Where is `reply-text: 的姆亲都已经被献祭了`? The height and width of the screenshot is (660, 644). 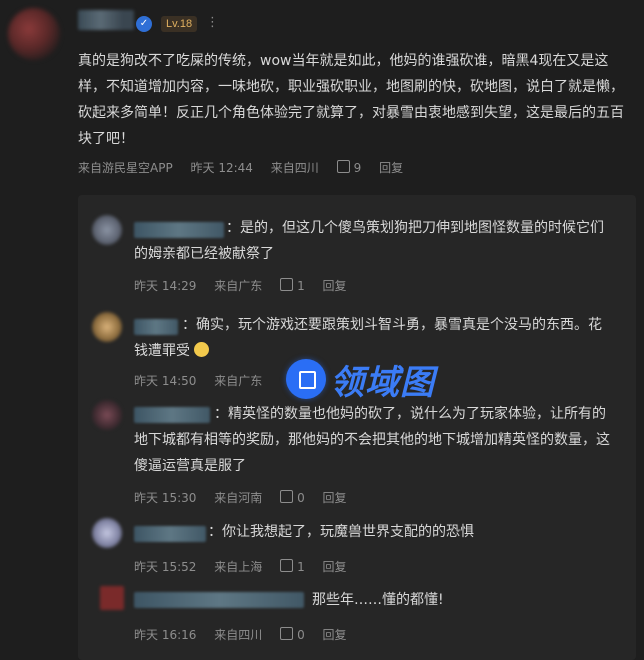
reply-text: 的姆亲都已经被献祭了 is located at coordinates (379, 254).